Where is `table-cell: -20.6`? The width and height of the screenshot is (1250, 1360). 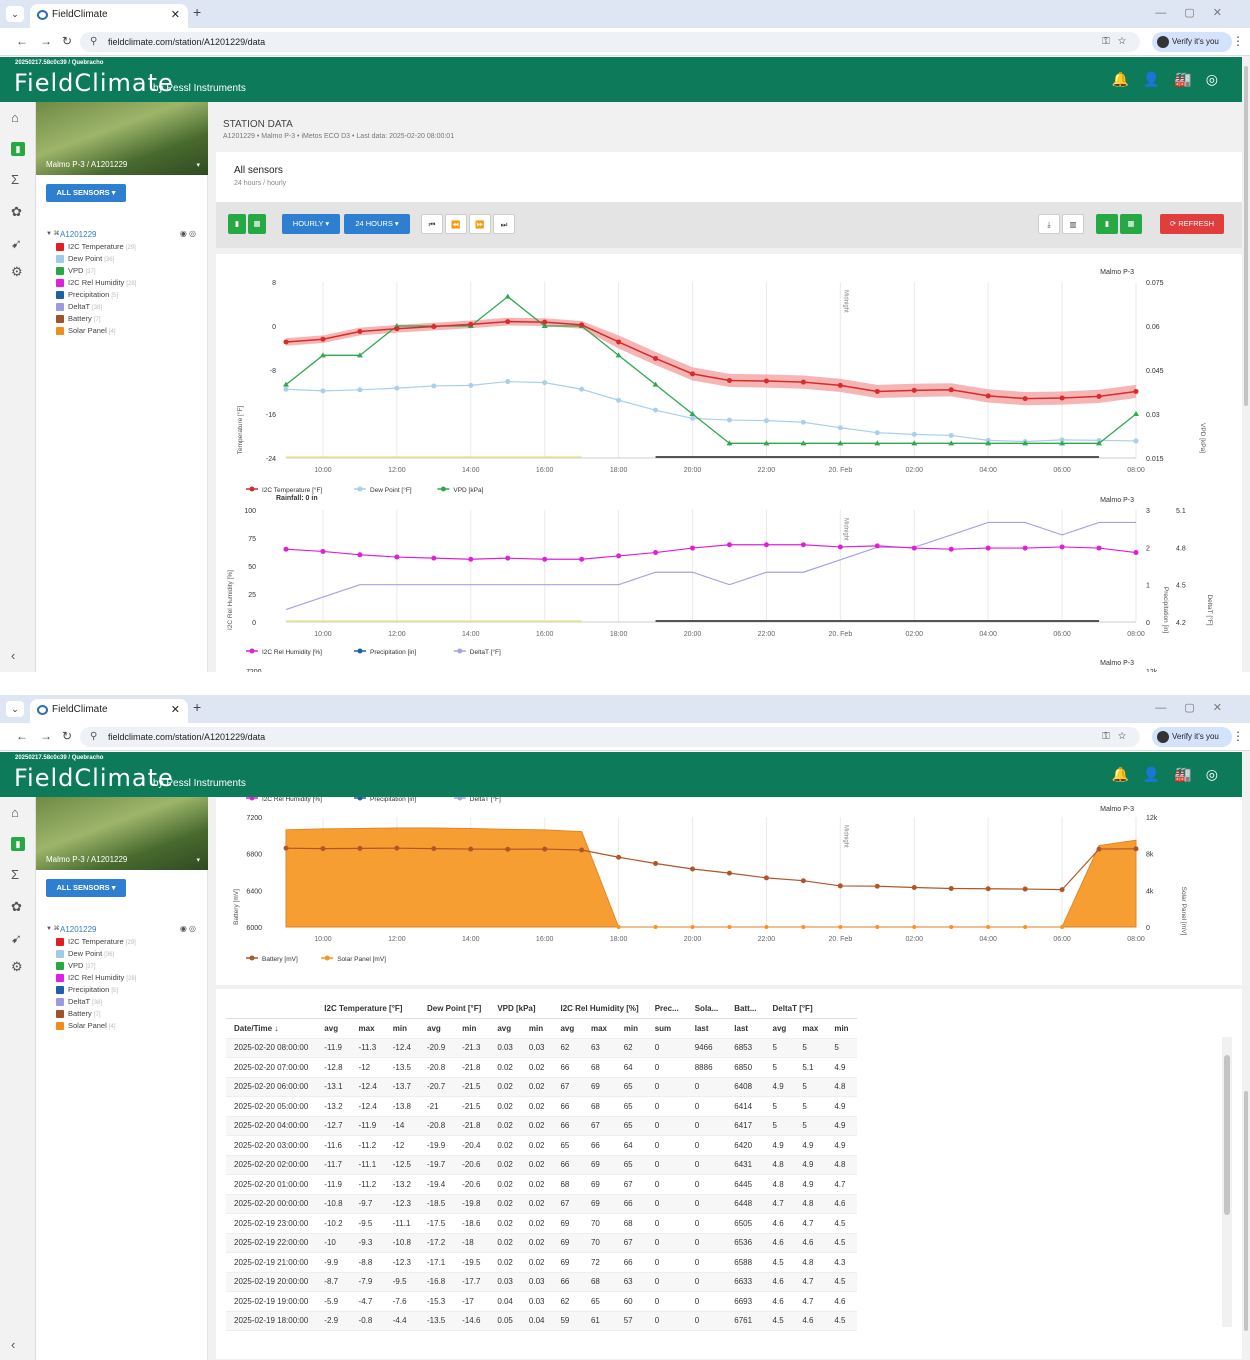
table-cell: -20.6 is located at coordinates (472, 1165).